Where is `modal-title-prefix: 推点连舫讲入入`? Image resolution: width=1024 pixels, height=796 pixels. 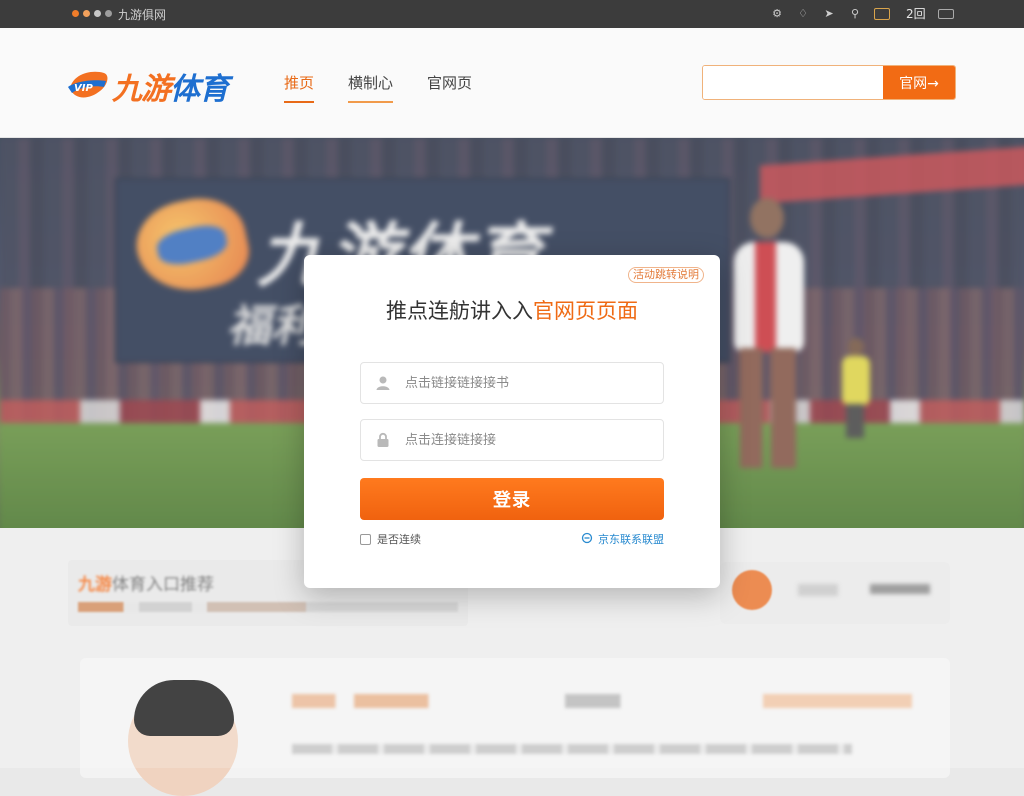 modal-title-prefix: 推点连舫讲入入 is located at coordinates (459, 311).